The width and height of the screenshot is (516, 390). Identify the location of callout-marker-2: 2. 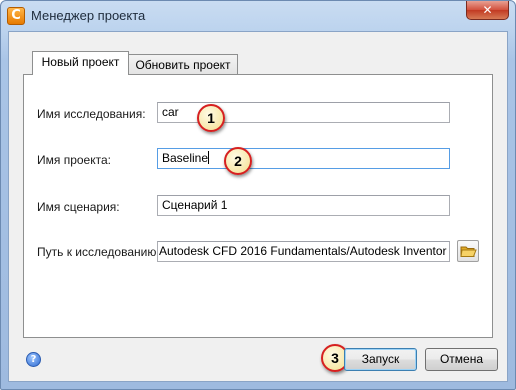
(238, 161).